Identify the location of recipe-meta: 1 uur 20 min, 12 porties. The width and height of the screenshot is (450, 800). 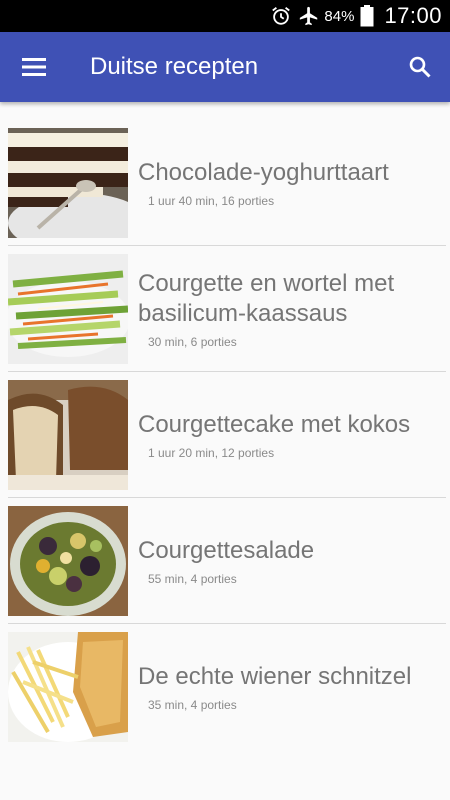
(211, 453).